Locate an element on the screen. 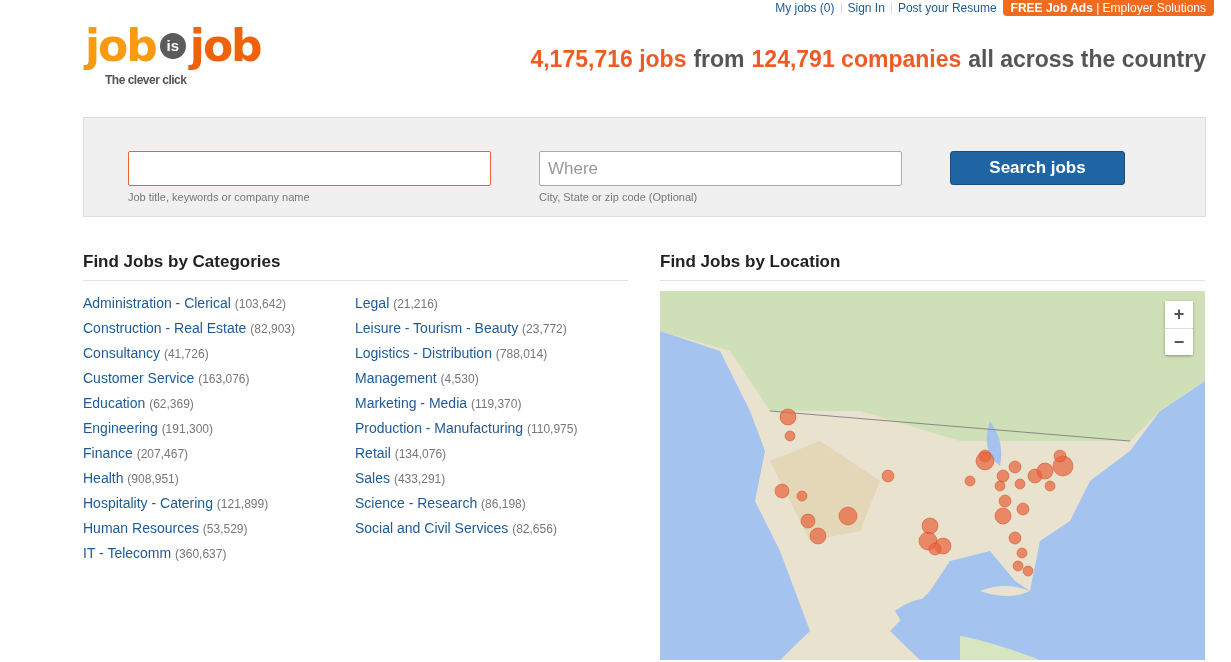  category-link: Education is located at coordinates (114, 403).